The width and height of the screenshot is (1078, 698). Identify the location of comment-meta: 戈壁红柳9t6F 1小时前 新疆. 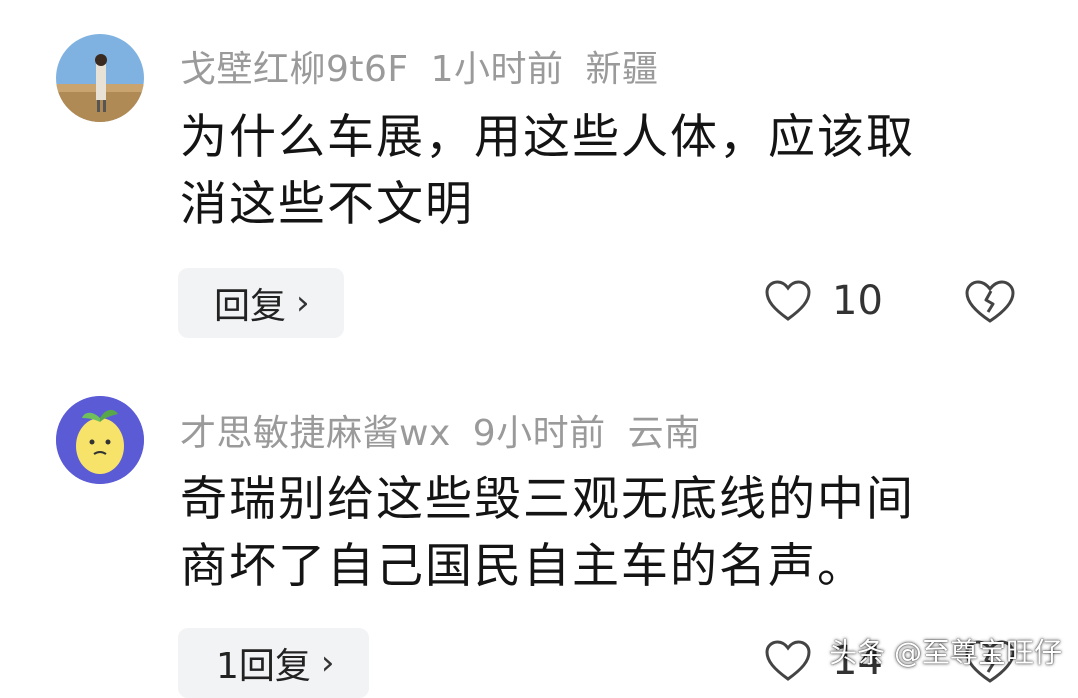
(430, 66).